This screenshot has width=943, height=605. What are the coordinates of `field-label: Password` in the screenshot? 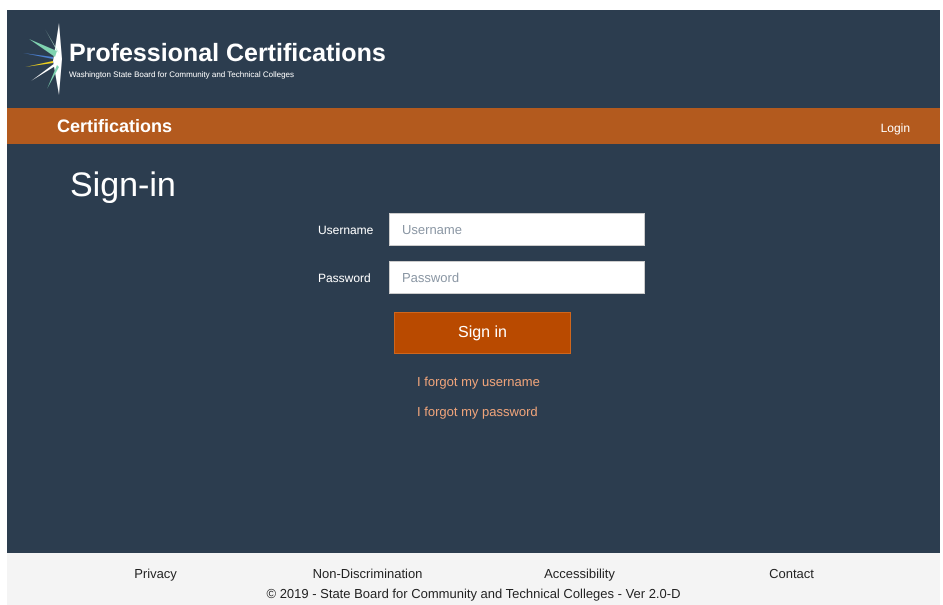 It's located at (345, 277).